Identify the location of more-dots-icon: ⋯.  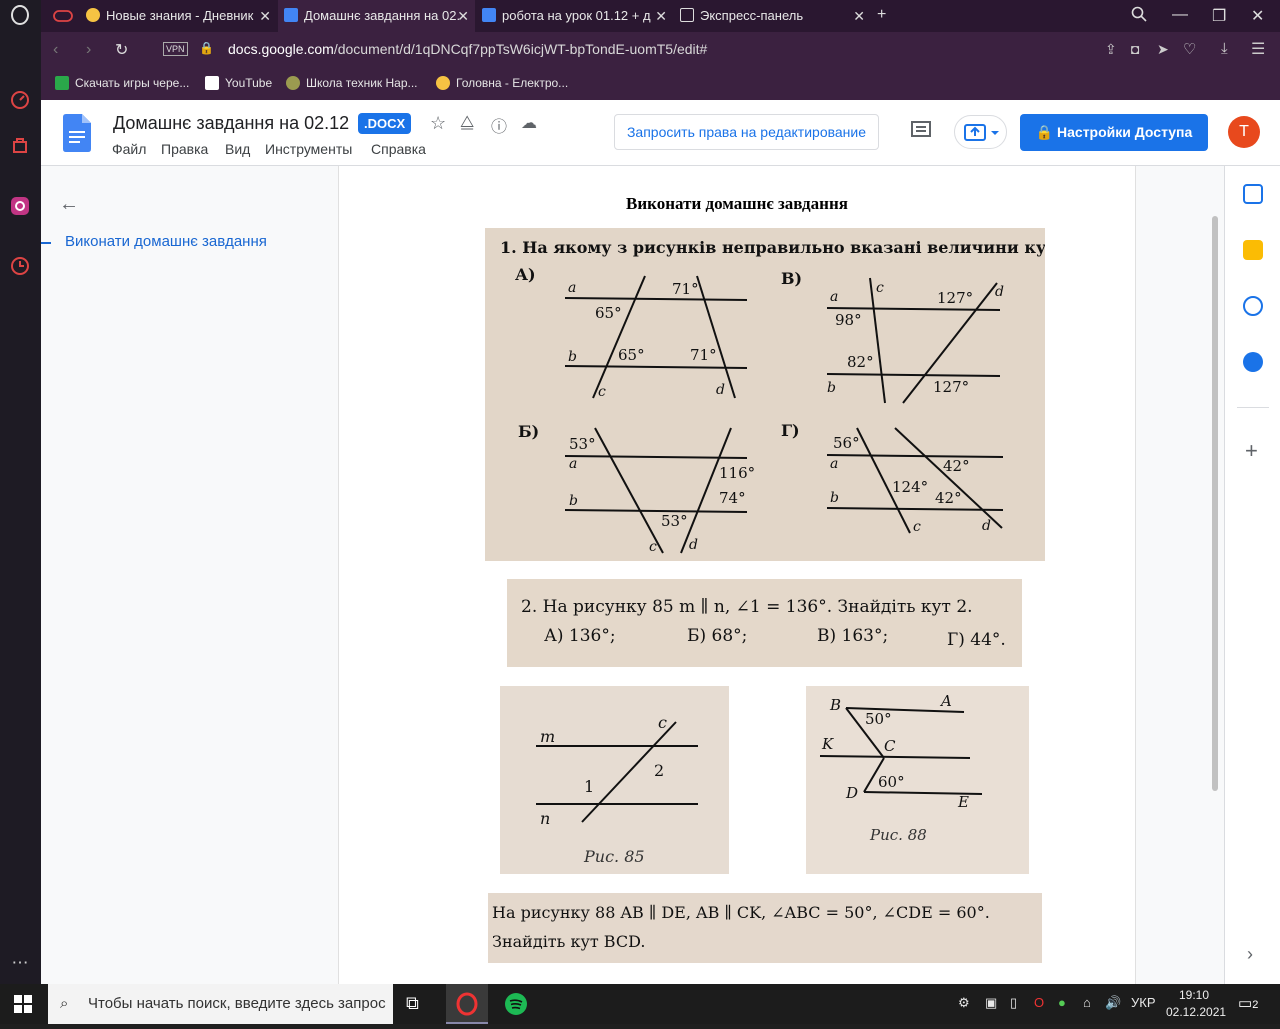
(20, 963).